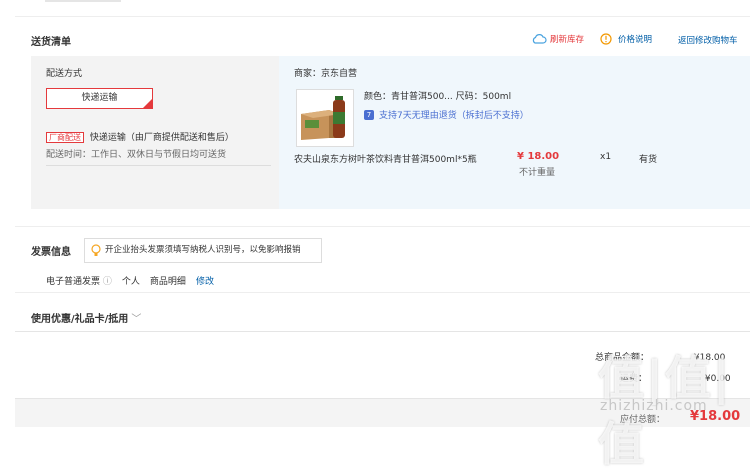  Describe the element at coordinates (107, 282) in the screenshot. I see `info-icon: ⓘ` at that location.